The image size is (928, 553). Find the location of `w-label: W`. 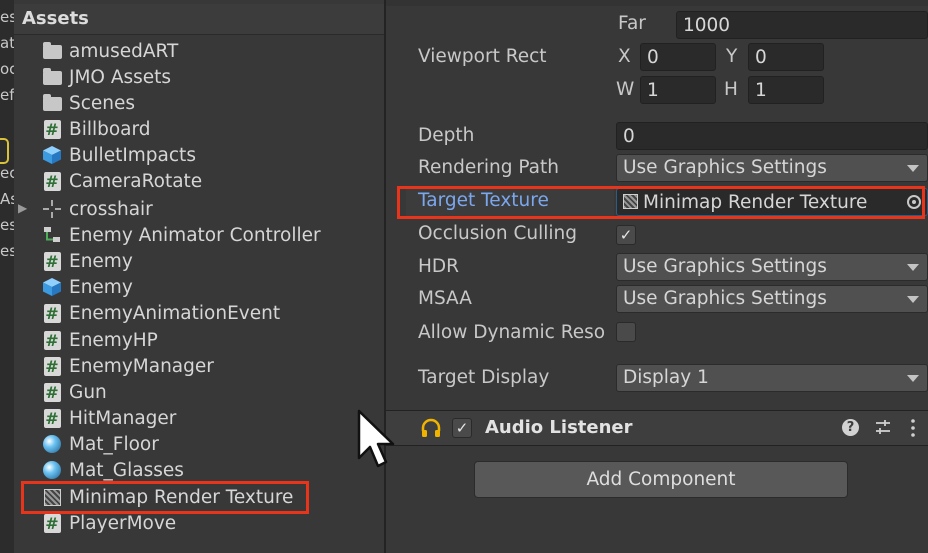

w-label: W is located at coordinates (625, 89).